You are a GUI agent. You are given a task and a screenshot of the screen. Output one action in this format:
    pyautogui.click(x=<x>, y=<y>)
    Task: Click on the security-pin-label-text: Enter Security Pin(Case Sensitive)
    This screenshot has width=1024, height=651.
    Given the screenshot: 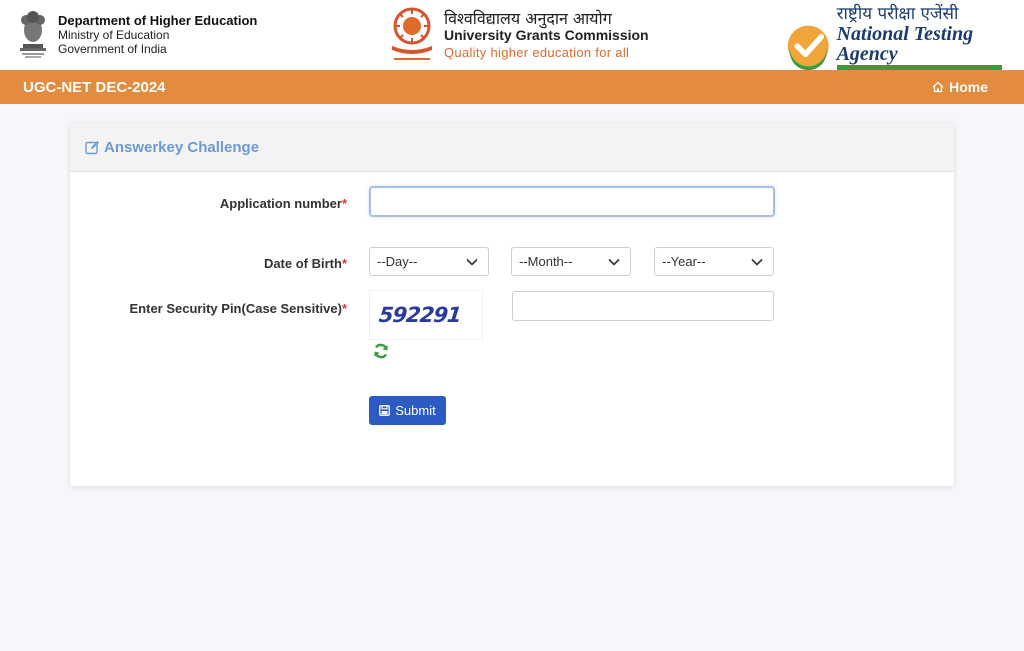 What is the action you would take?
    pyautogui.click(x=235, y=308)
    